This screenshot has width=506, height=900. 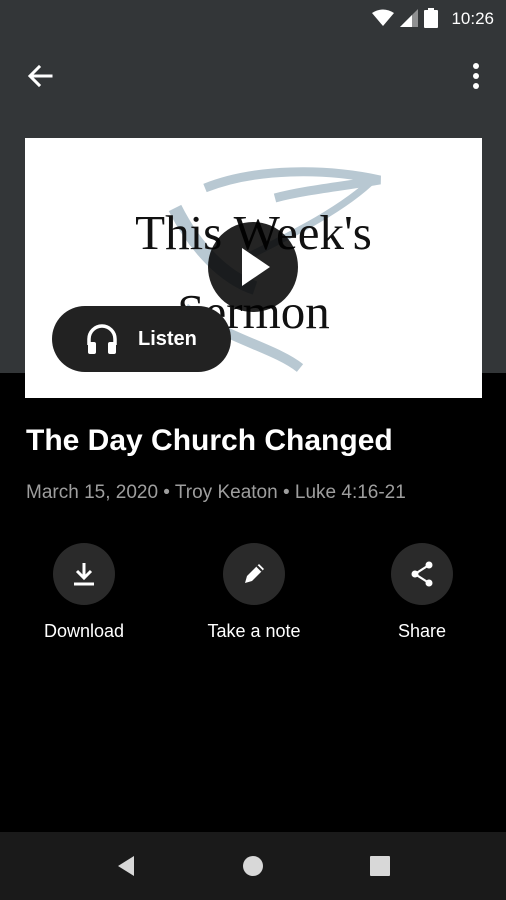 I want to click on arrow-back-icon, so click(x=40, y=76).